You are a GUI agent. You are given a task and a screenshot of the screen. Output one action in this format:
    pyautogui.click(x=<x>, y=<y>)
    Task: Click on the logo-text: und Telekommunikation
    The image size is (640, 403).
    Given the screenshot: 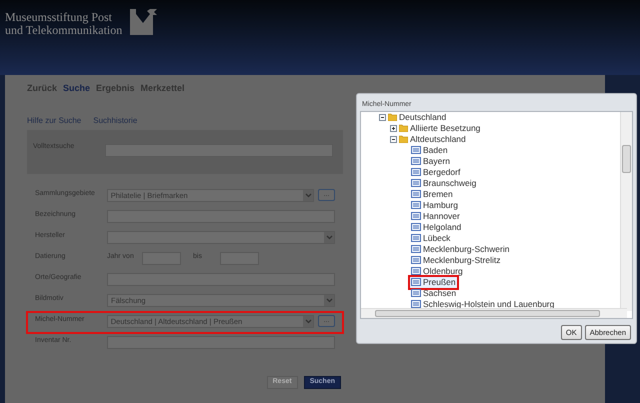 What is the action you would take?
    pyautogui.click(x=63, y=30)
    